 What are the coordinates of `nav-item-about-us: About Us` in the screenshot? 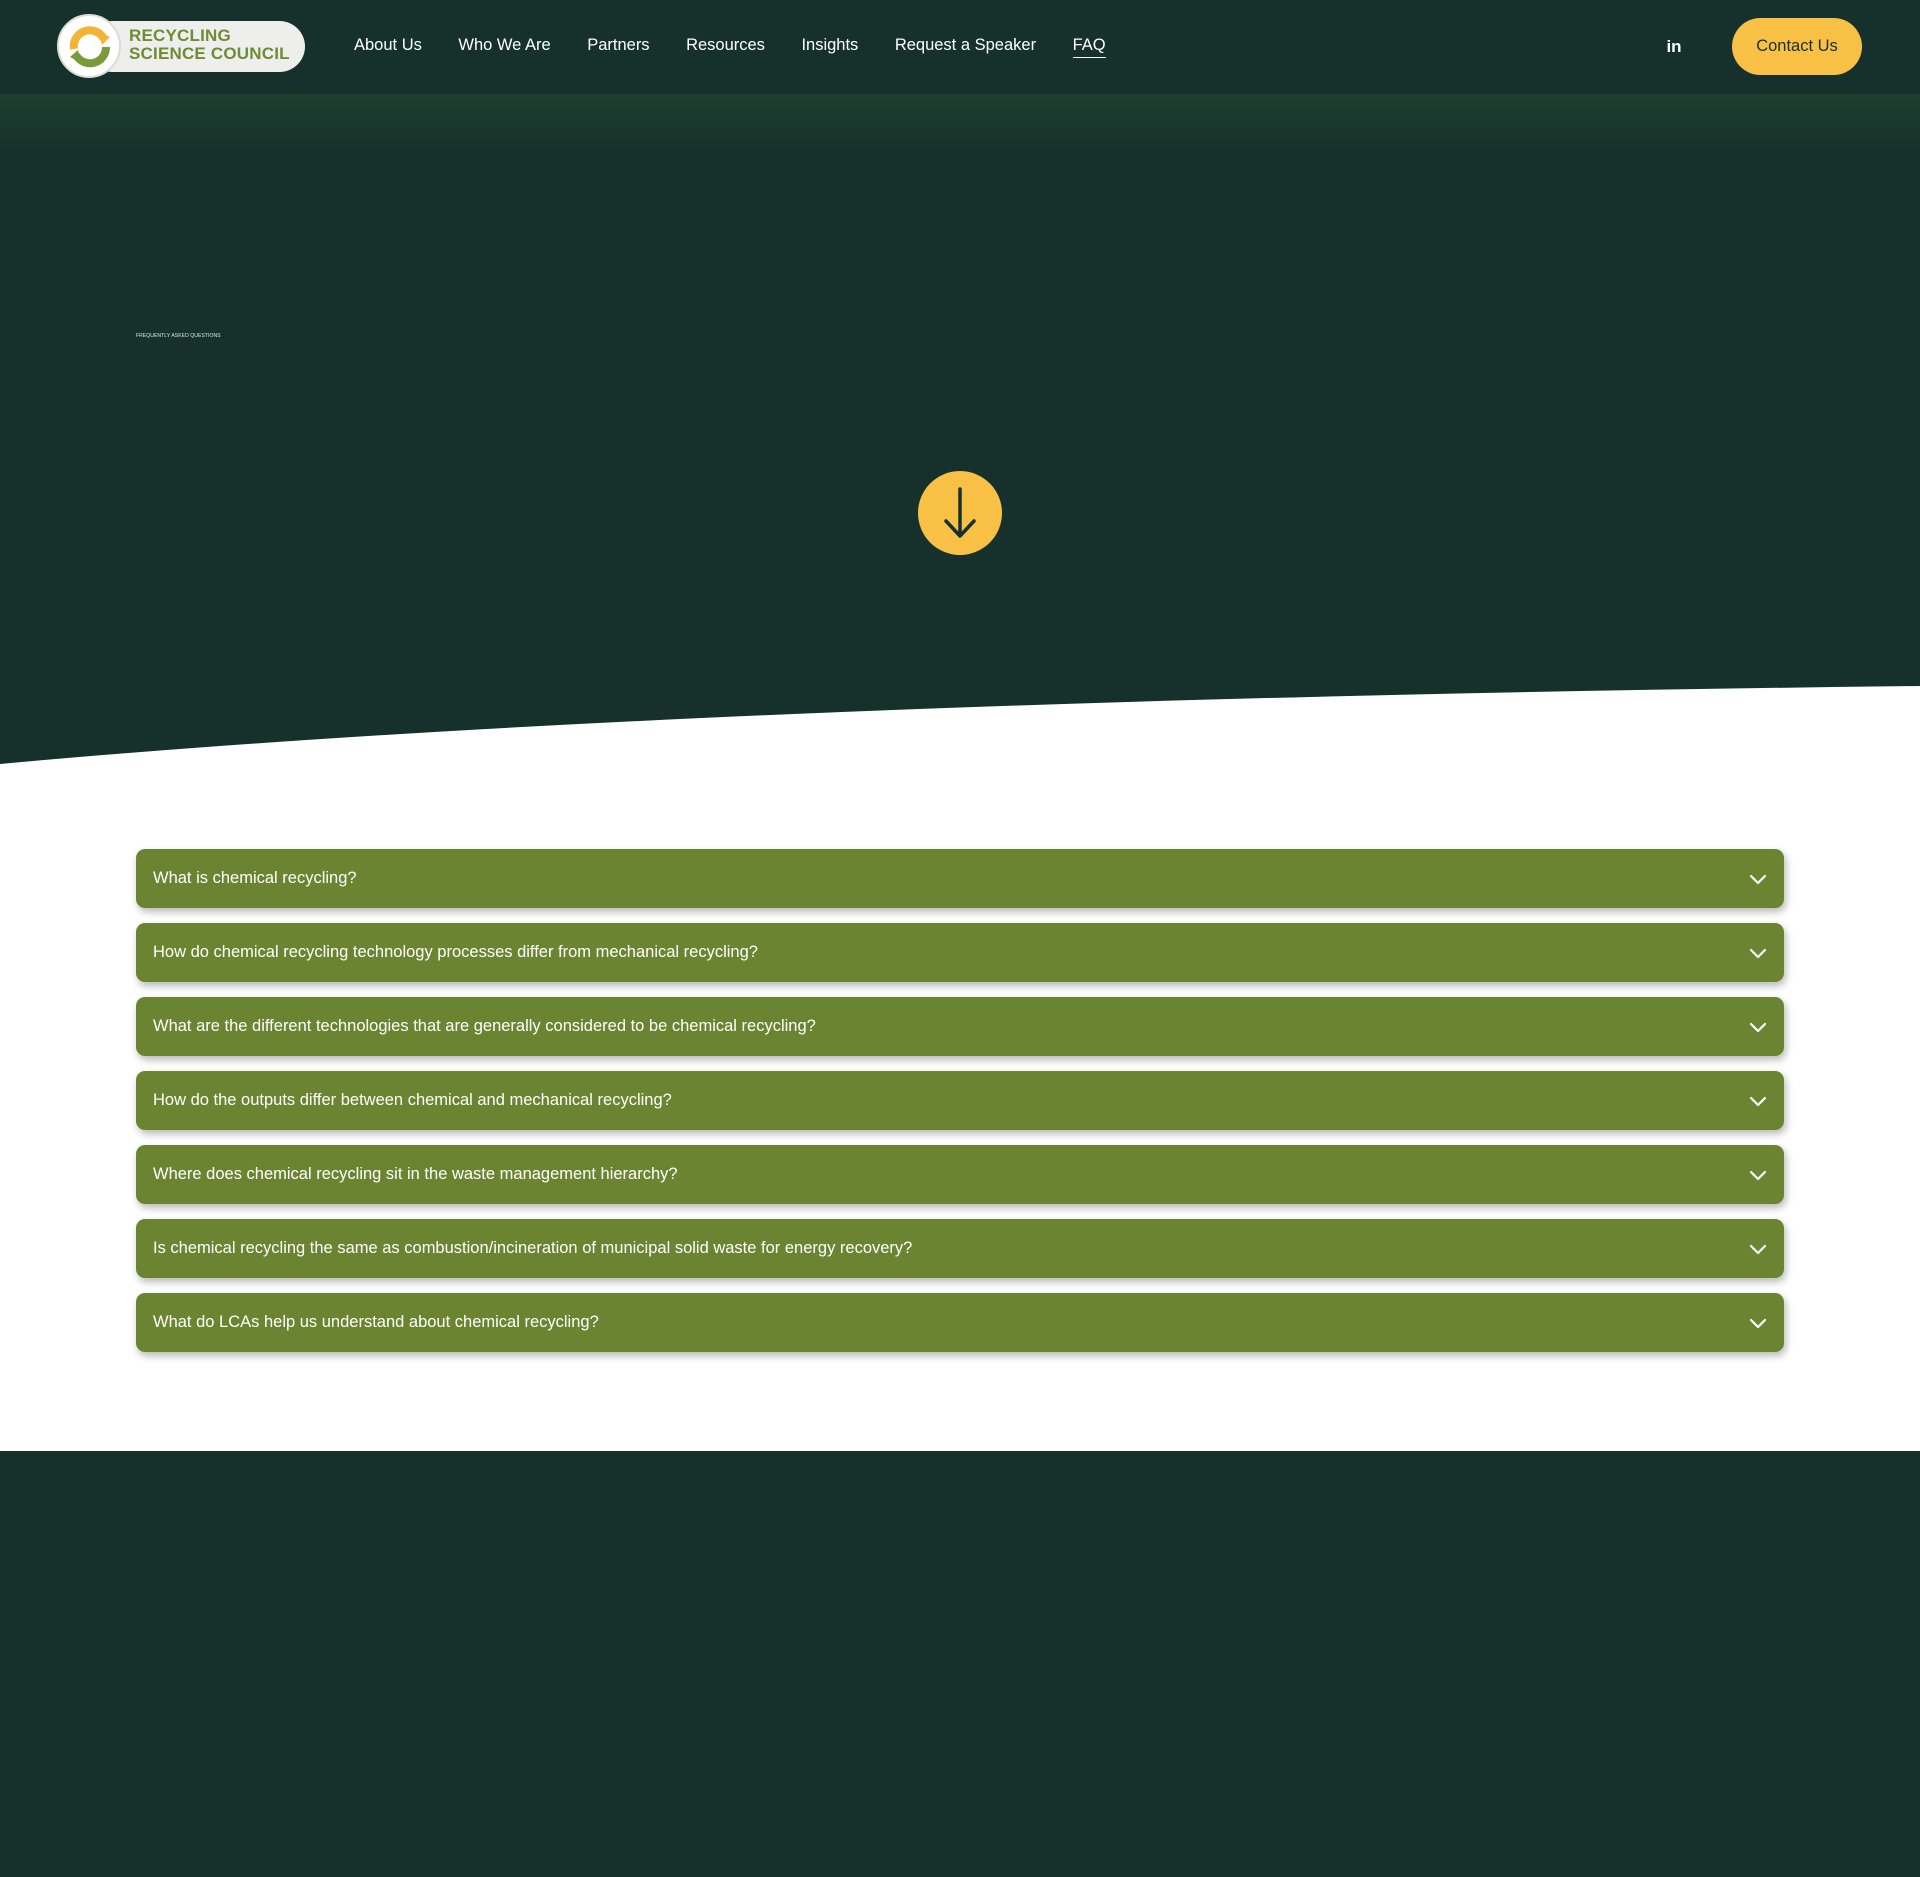 It's located at (388, 47).